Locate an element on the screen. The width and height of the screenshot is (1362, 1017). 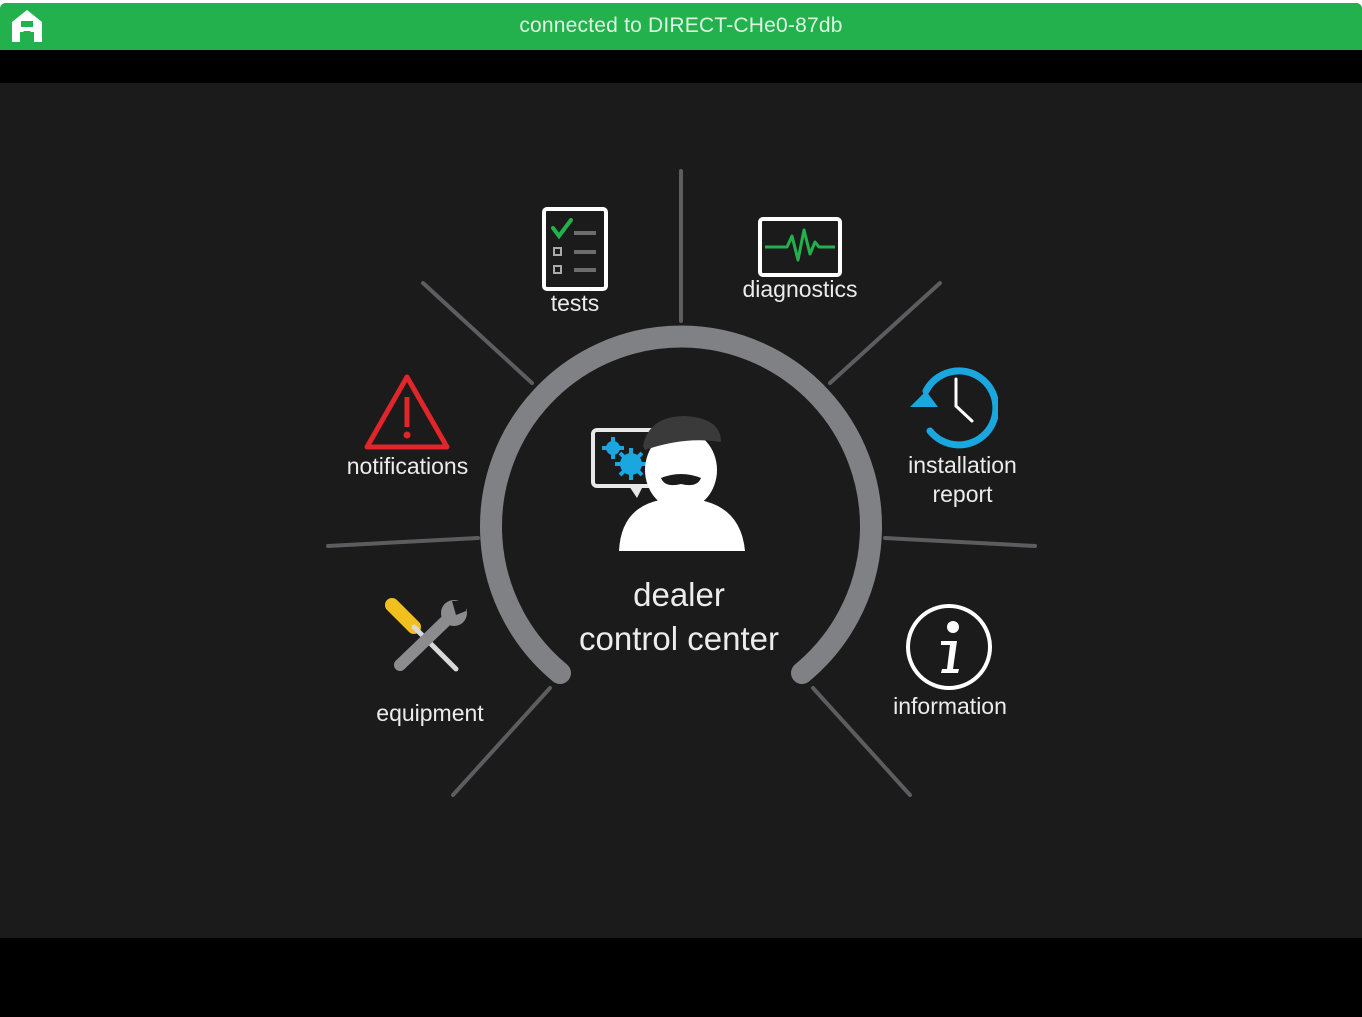
menu-label-notifications: notifications is located at coordinates (407, 466).